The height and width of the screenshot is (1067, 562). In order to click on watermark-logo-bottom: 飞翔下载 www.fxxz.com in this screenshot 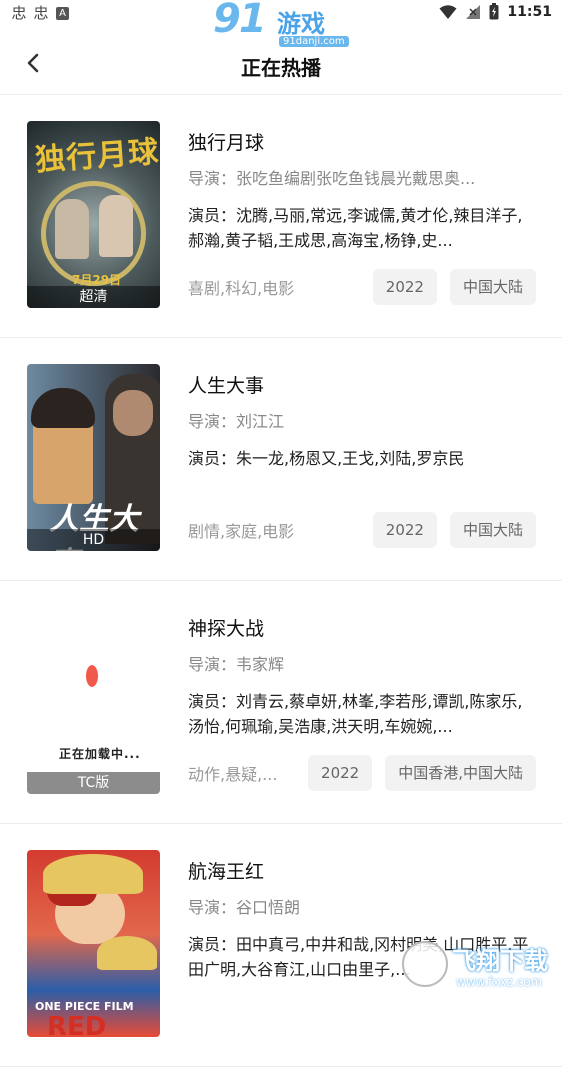, I will do `click(480, 967)`.